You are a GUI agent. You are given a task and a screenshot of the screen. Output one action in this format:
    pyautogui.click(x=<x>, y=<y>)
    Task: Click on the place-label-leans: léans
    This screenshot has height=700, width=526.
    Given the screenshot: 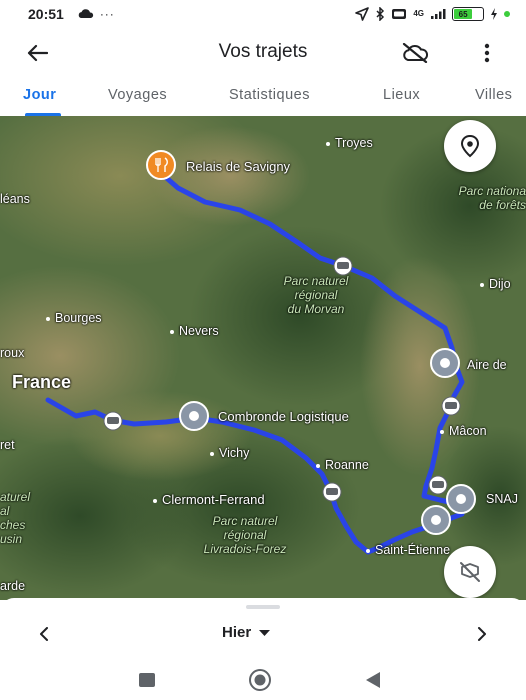 What is the action you would take?
    pyautogui.click(x=15, y=199)
    